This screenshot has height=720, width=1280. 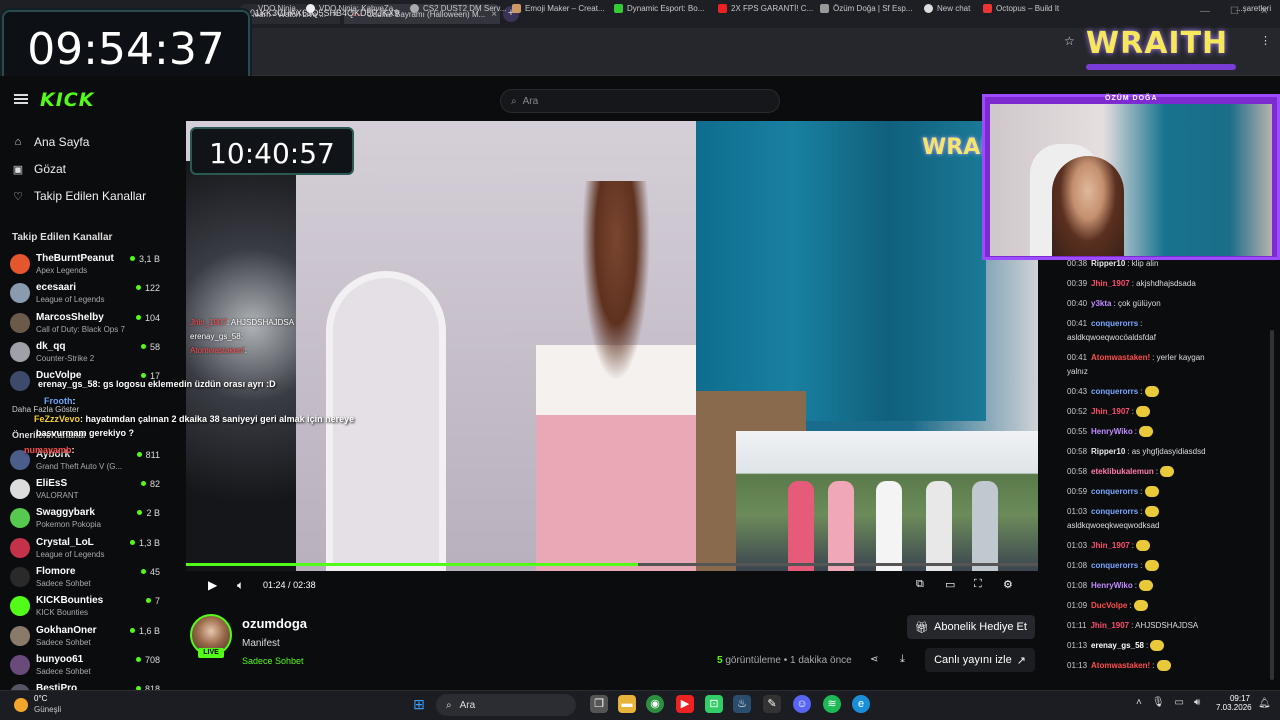 What do you see at coordinates (274, 623) in the screenshot?
I see `channel-name: ozumdoga` at bounding box center [274, 623].